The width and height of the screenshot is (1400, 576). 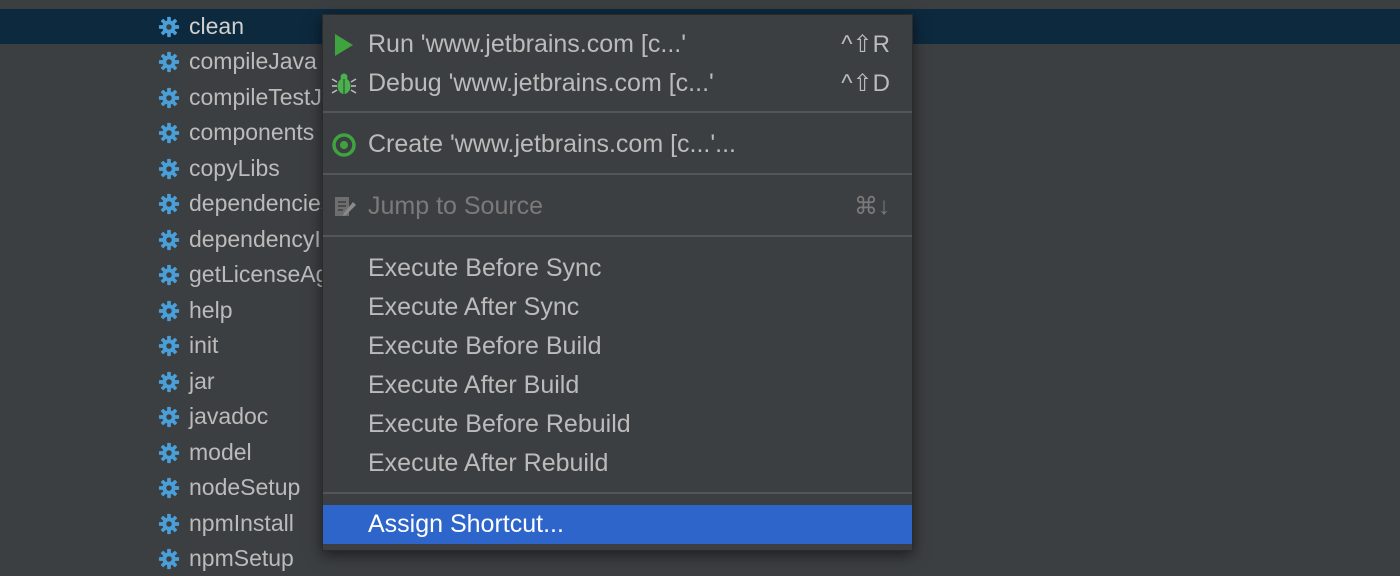 What do you see at coordinates (344, 45) in the screenshot?
I see `run-icon` at bounding box center [344, 45].